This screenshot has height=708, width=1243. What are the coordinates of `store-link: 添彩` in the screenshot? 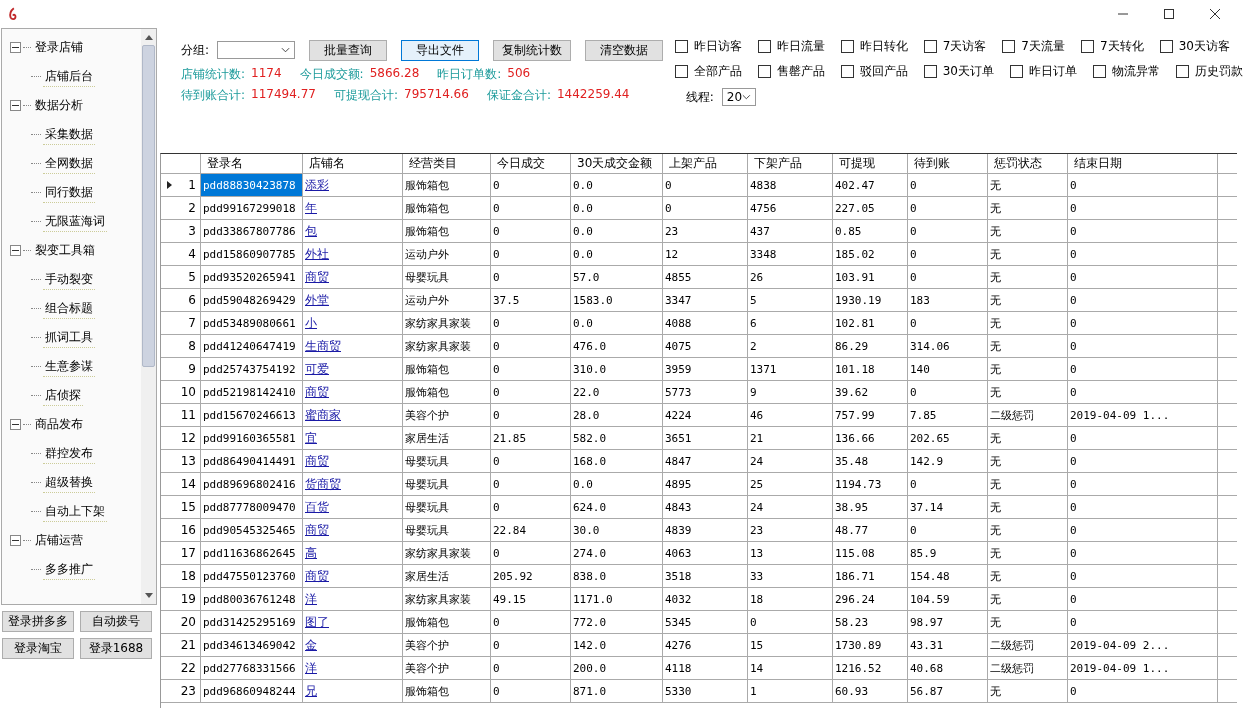 It's located at (317, 185).